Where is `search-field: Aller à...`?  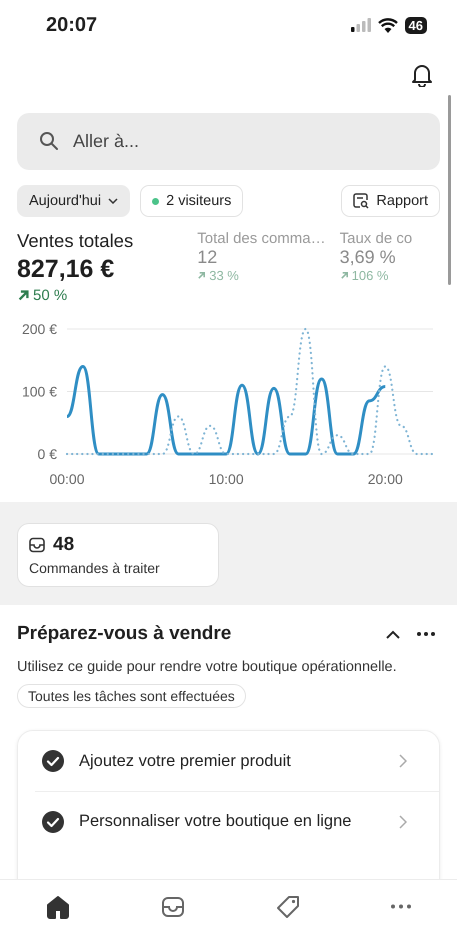 search-field: Aller à... is located at coordinates (228, 141).